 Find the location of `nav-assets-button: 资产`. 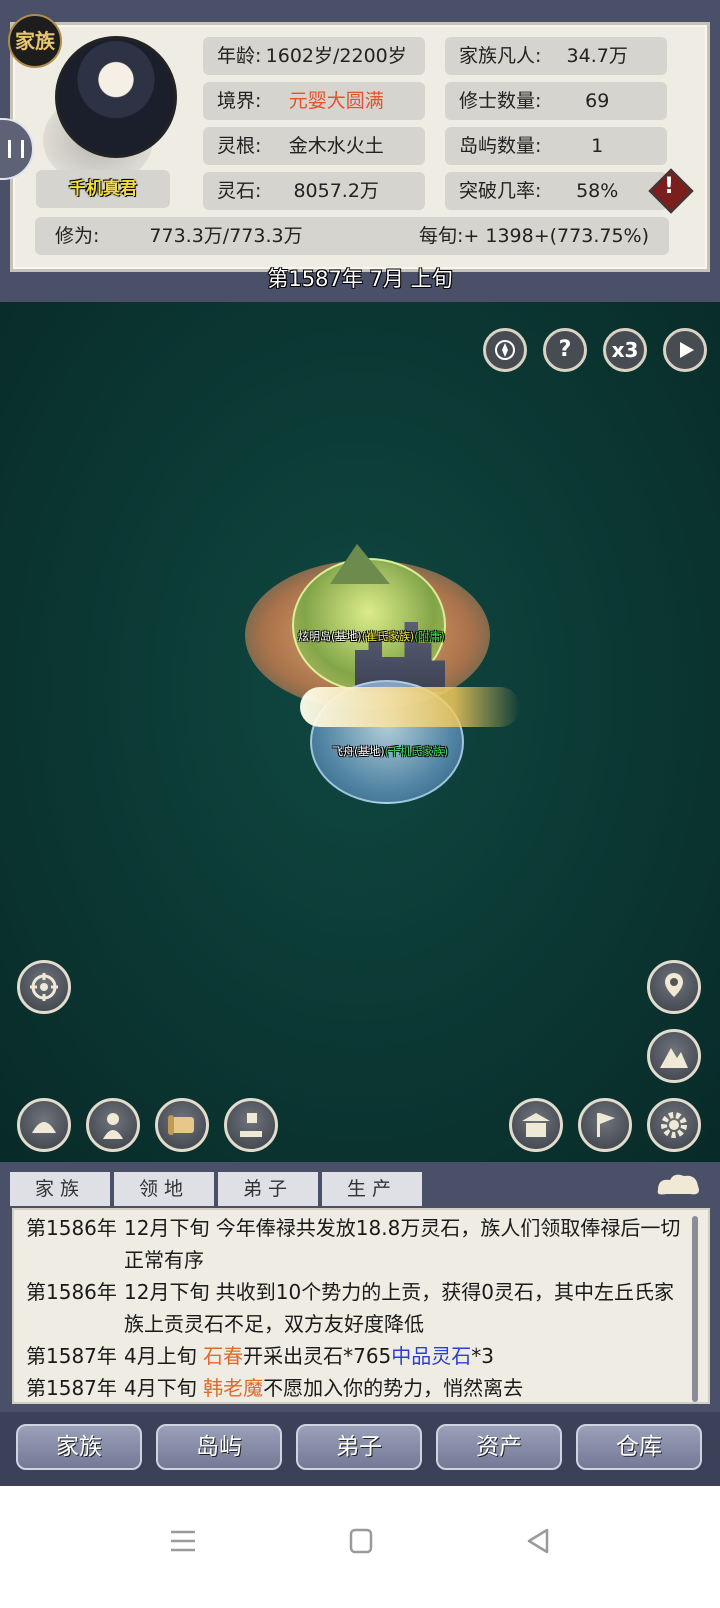

nav-assets-button: 资产 is located at coordinates (499, 1447).